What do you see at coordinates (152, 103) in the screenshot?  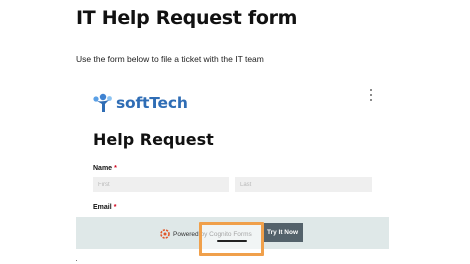 I see `logo-text: softTech` at bounding box center [152, 103].